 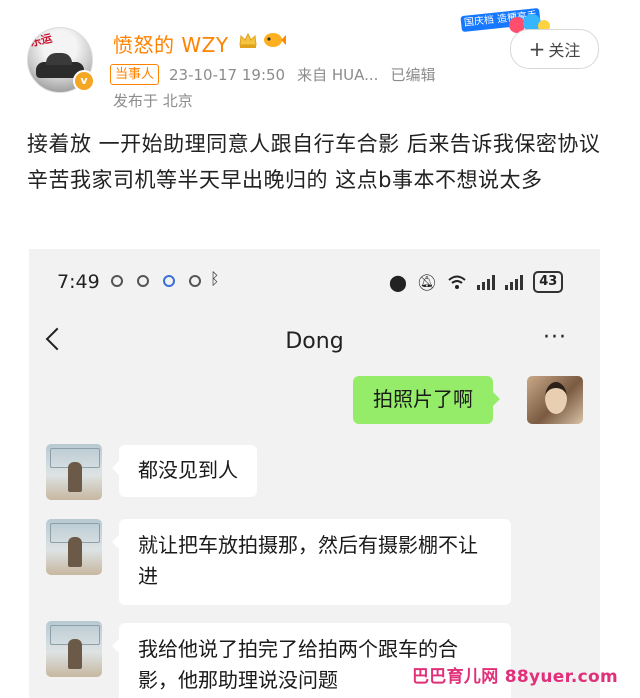 I want to click on post-meta: 当事人 23-10-17 19:50 来自 HUA... 已编辑, so click(x=272, y=74).